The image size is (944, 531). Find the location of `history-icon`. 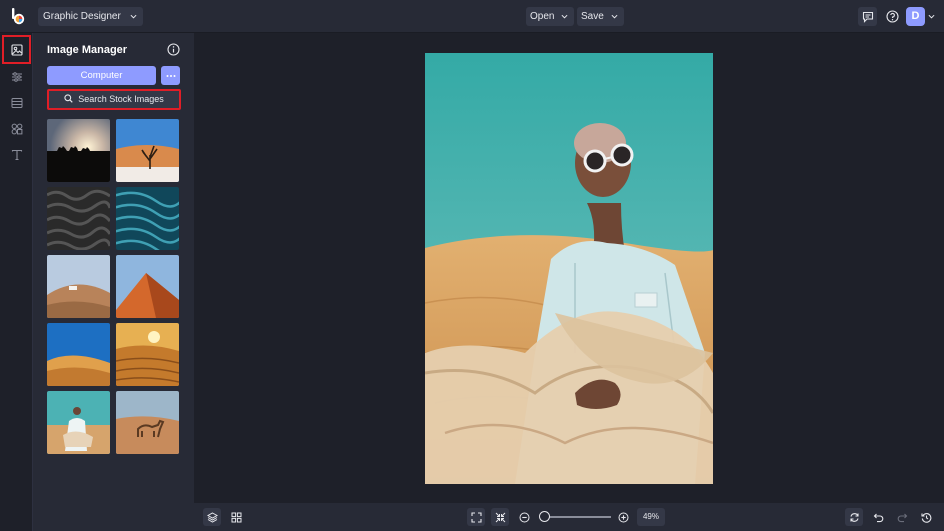

history-icon is located at coordinates (925, 517).